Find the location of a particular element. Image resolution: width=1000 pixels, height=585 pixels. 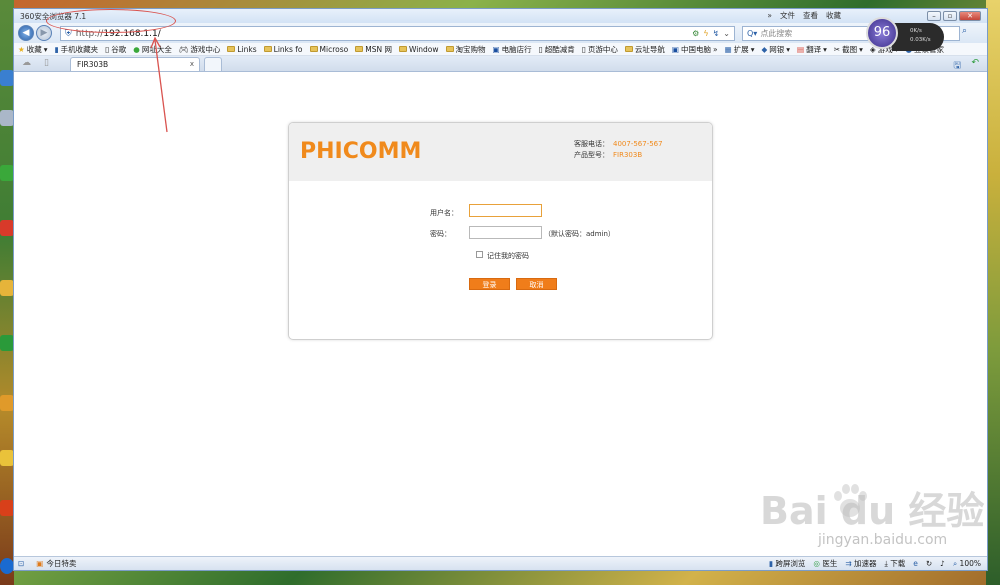

watermark-url: jingyan.baidu.com is located at coordinates (883, 540).